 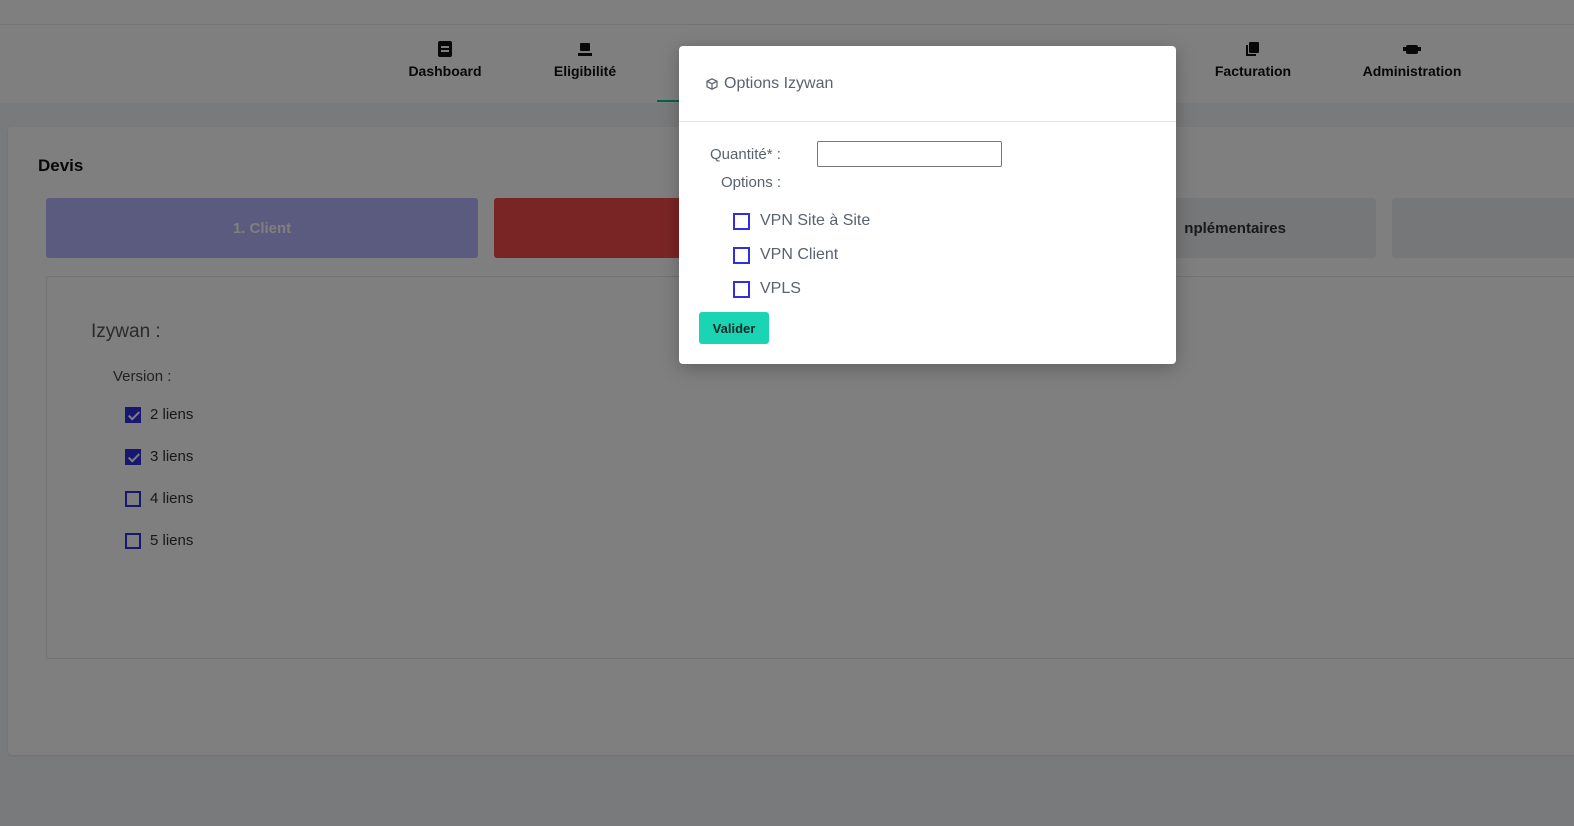 What do you see at coordinates (712, 84) in the screenshot?
I see `cube-icon` at bounding box center [712, 84].